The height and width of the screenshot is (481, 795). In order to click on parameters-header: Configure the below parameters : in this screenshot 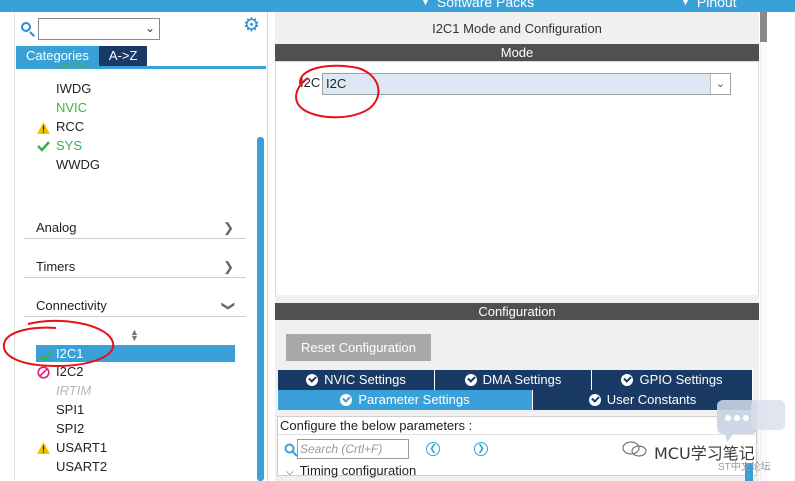, I will do `click(517, 426)`.